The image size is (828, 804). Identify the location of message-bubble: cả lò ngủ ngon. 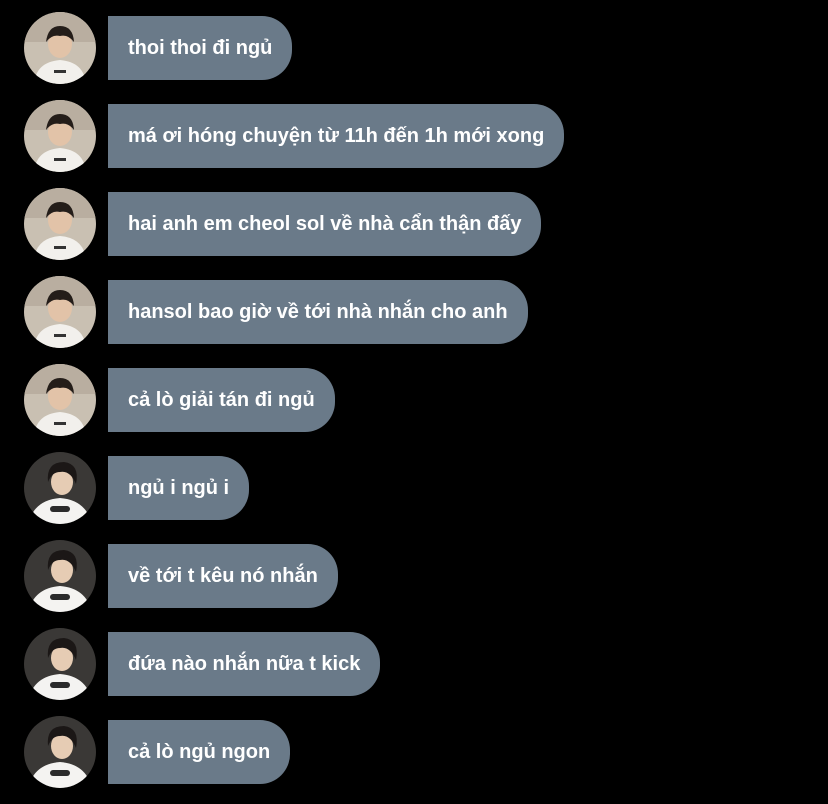
(199, 752).